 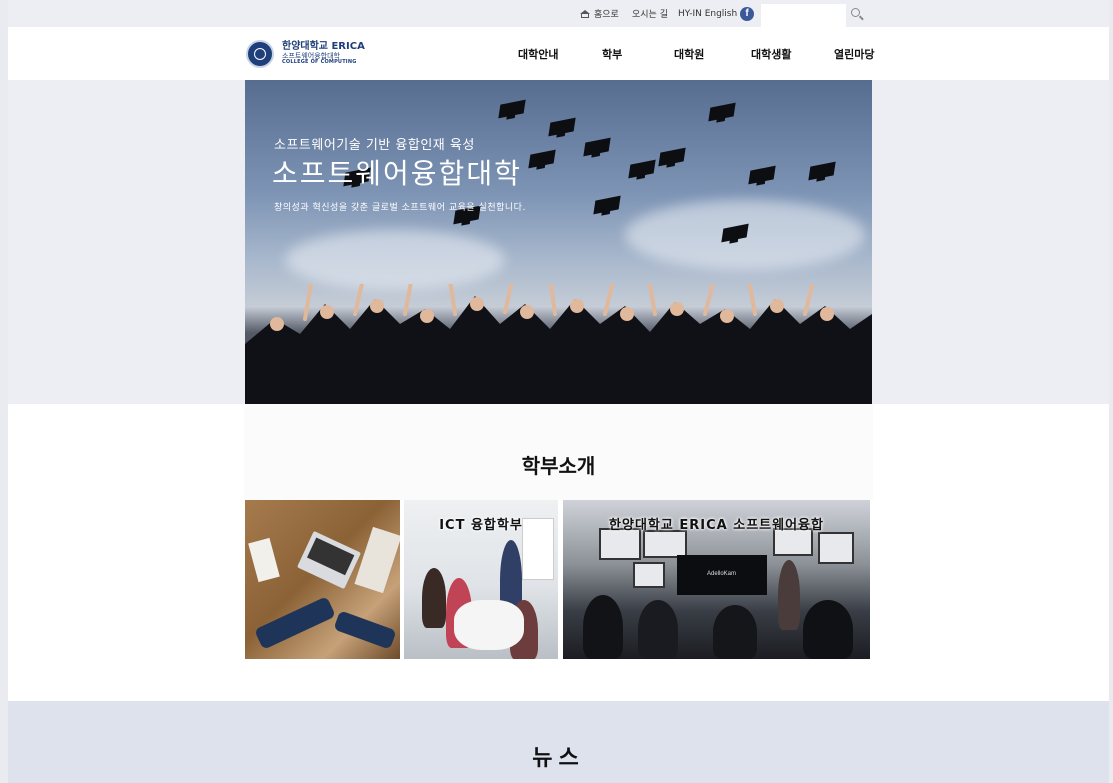 I want to click on department-tile-label: ICT 융합학부, so click(x=481, y=525).